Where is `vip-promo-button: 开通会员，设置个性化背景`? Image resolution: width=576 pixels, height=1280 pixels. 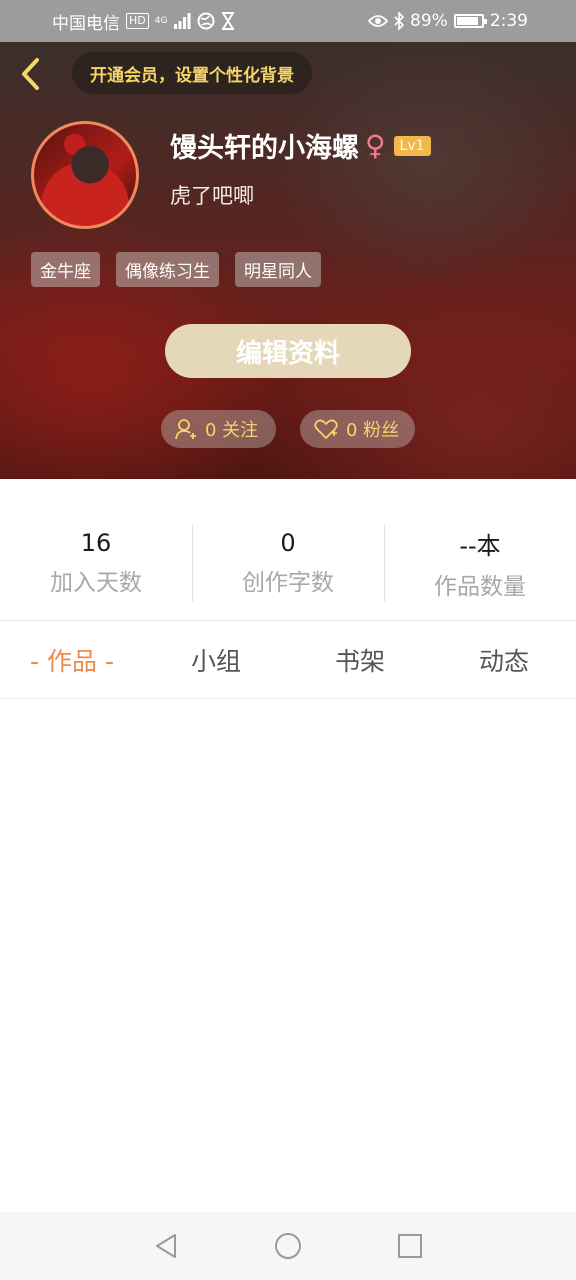
vip-promo-button: 开通会员，设置个性化背景 is located at coordinates (192, 73).